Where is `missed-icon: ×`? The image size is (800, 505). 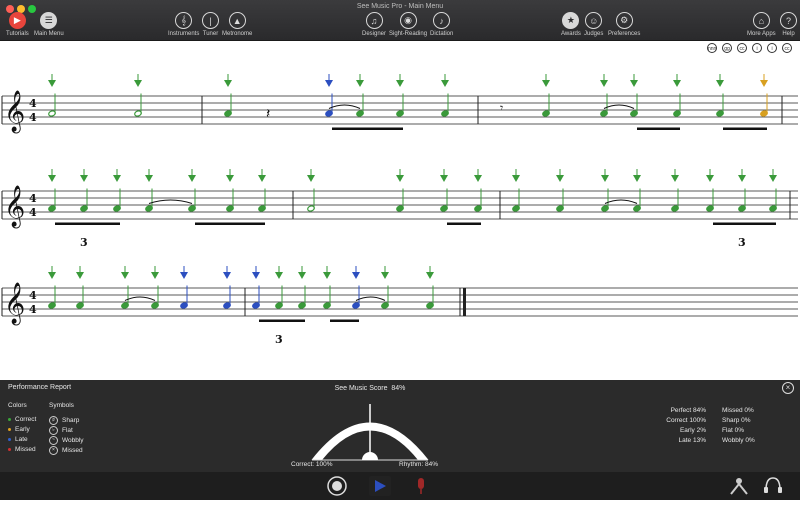
missed-icon: × is located at coordinates (53, 450).